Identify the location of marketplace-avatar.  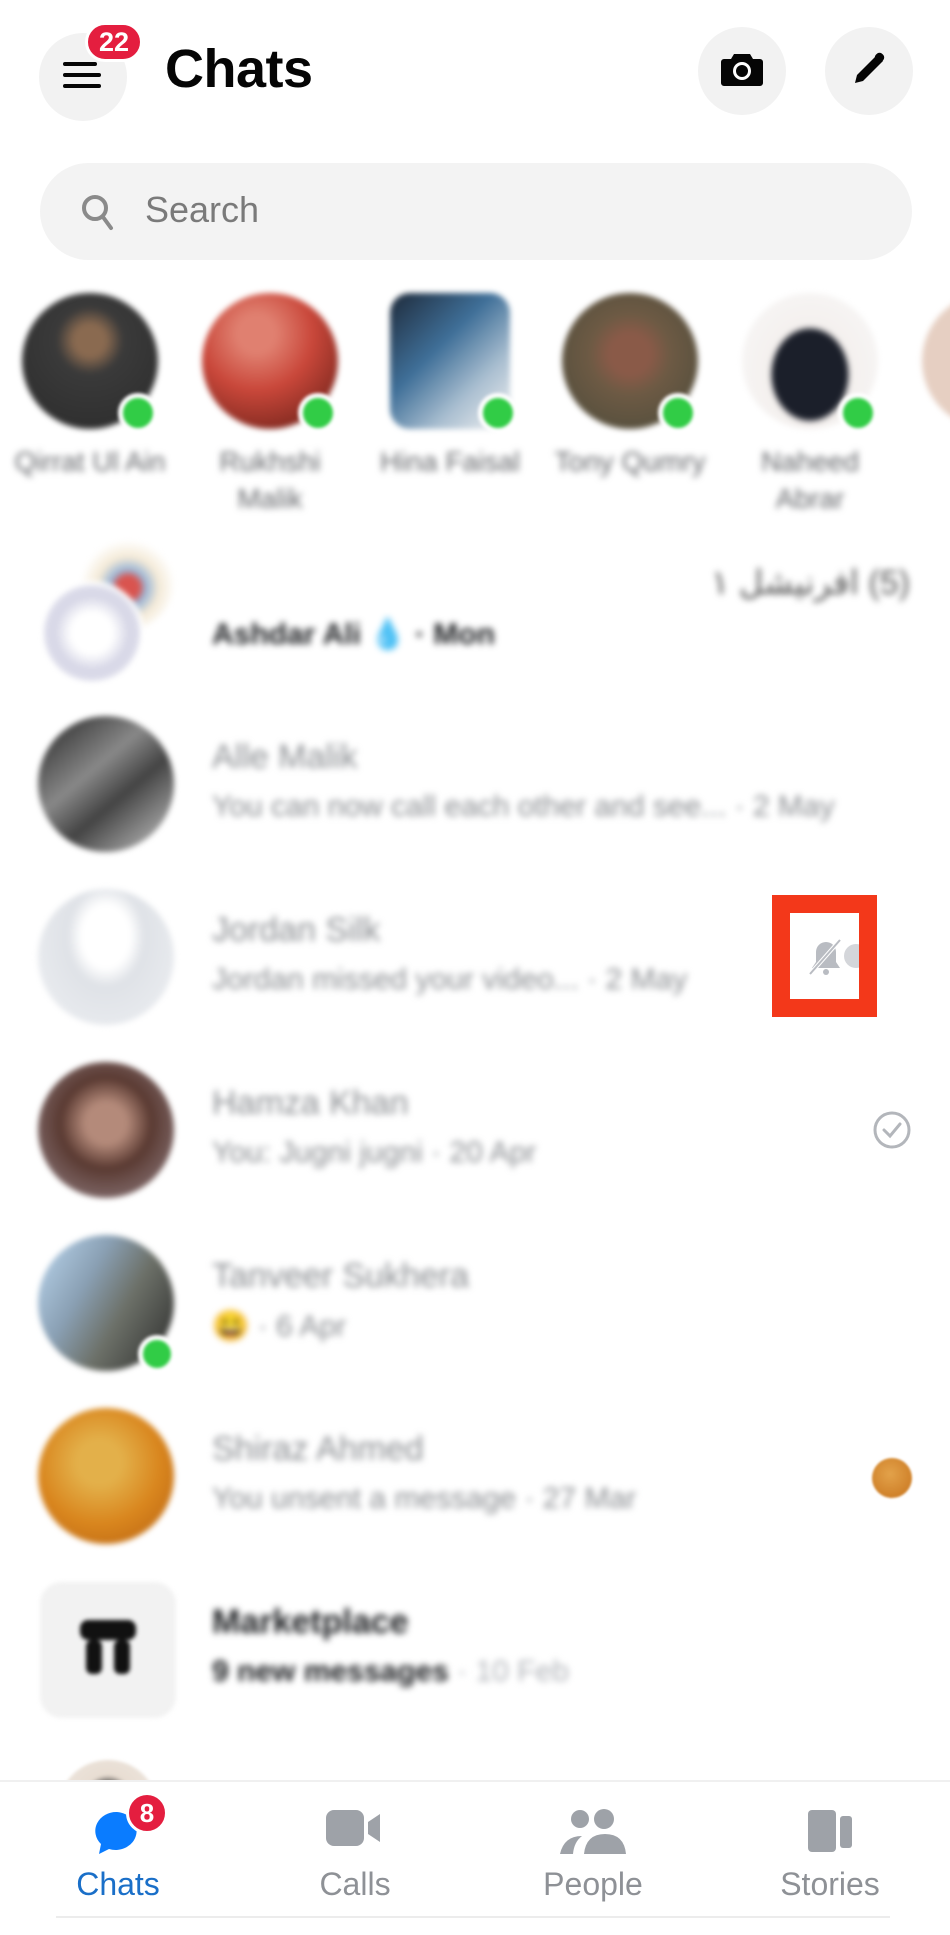
(108, 1650).